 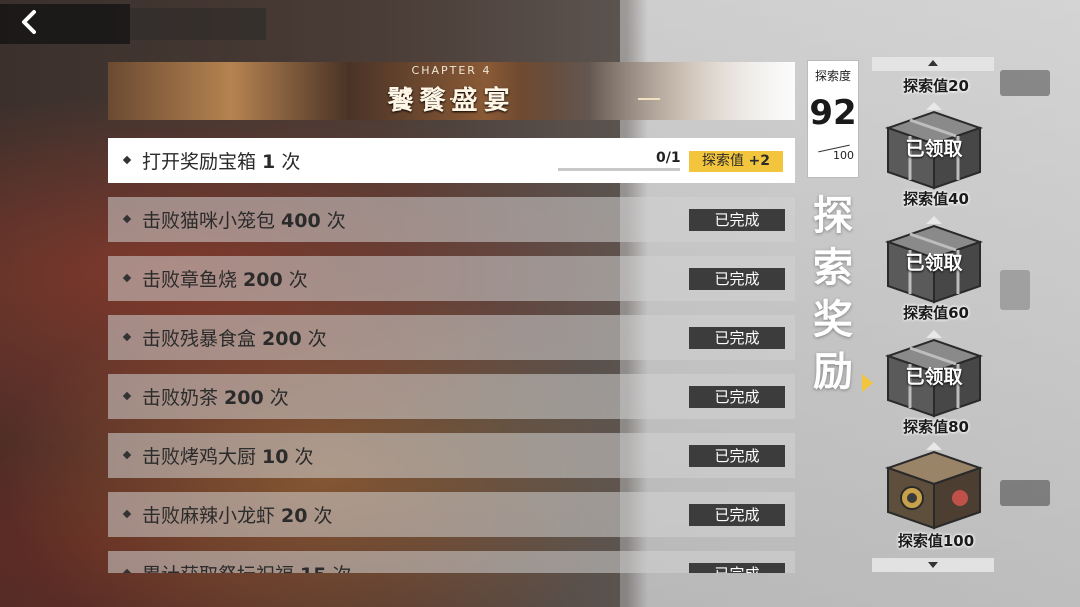 I want to click on scroll-down-button, so click(x=933, y=565).